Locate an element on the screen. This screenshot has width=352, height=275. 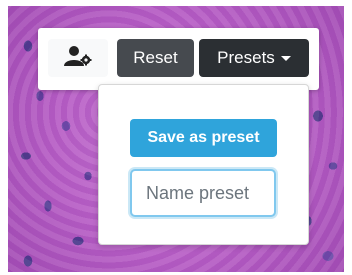
save-as-preset-button: Save as preset is located at coordinates (203, 138).